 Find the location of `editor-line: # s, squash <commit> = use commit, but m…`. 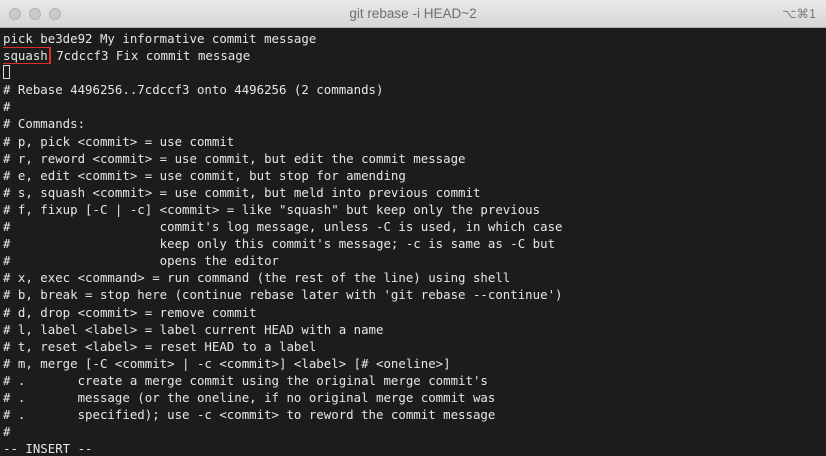

editor-line: # s, squash <commit> = use commit, but m… is located at coordinates (242, 192).